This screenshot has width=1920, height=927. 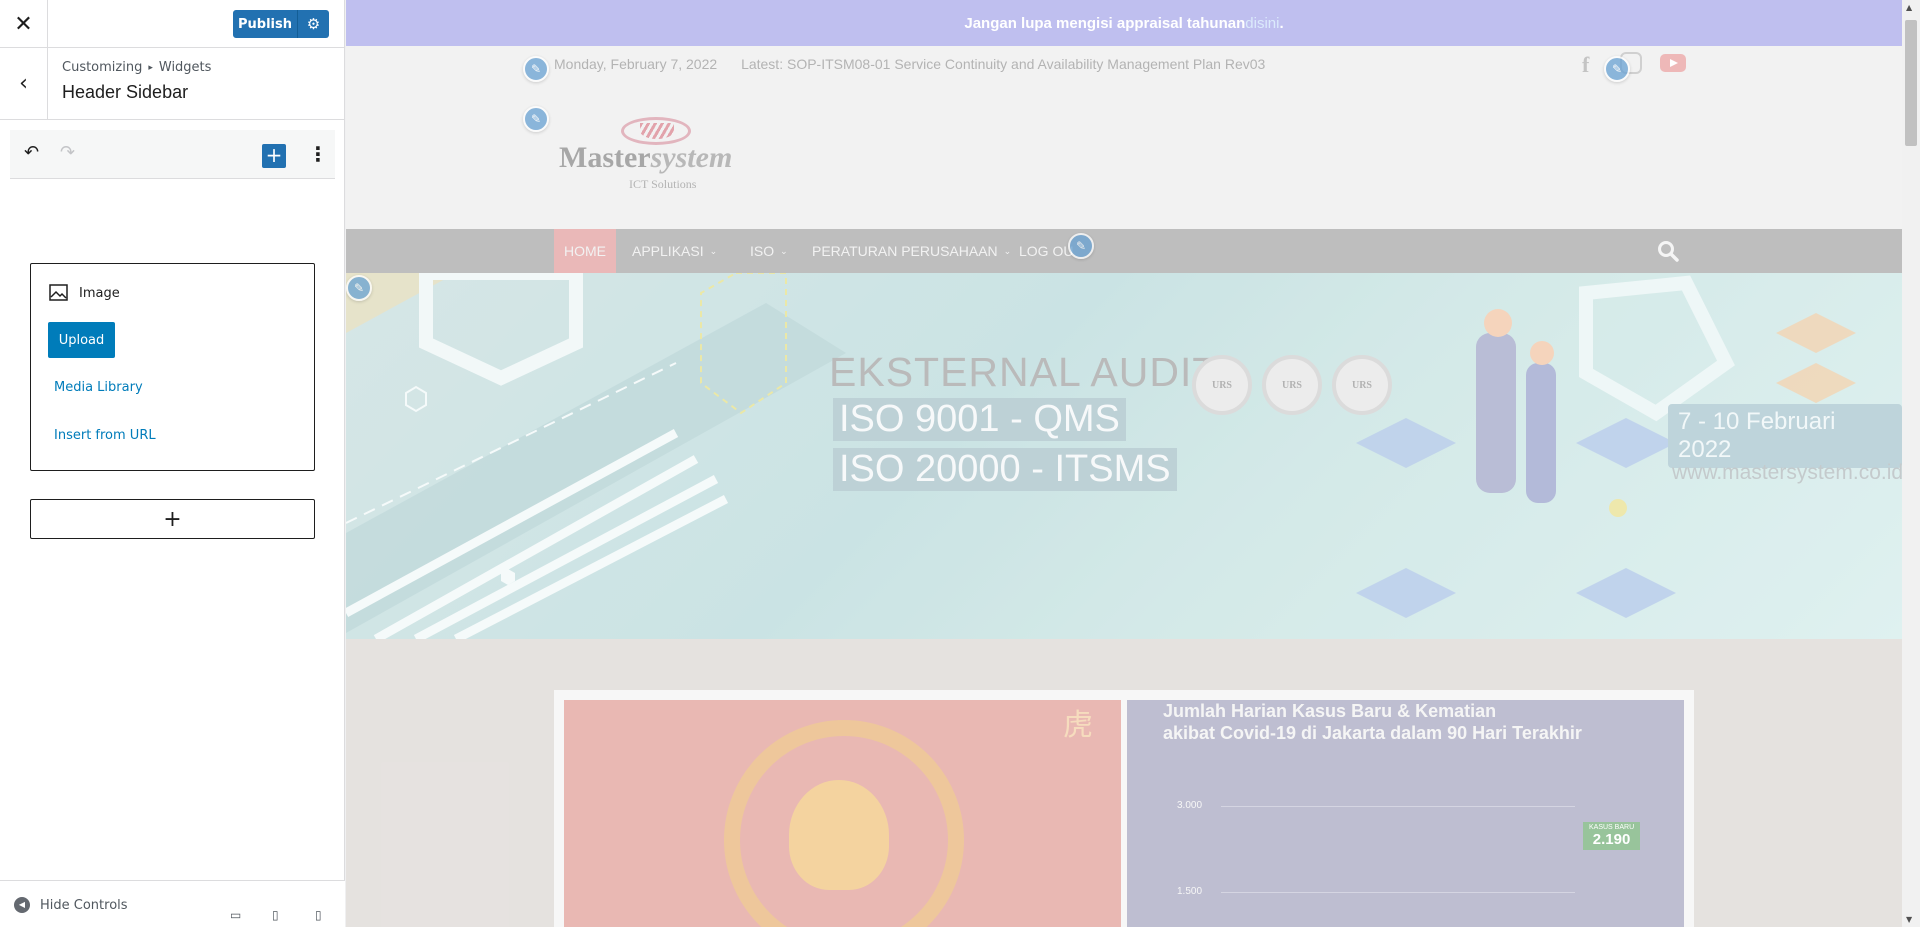 I want to click on publish-settings-button: ⚙, so click(x=313, y=24).